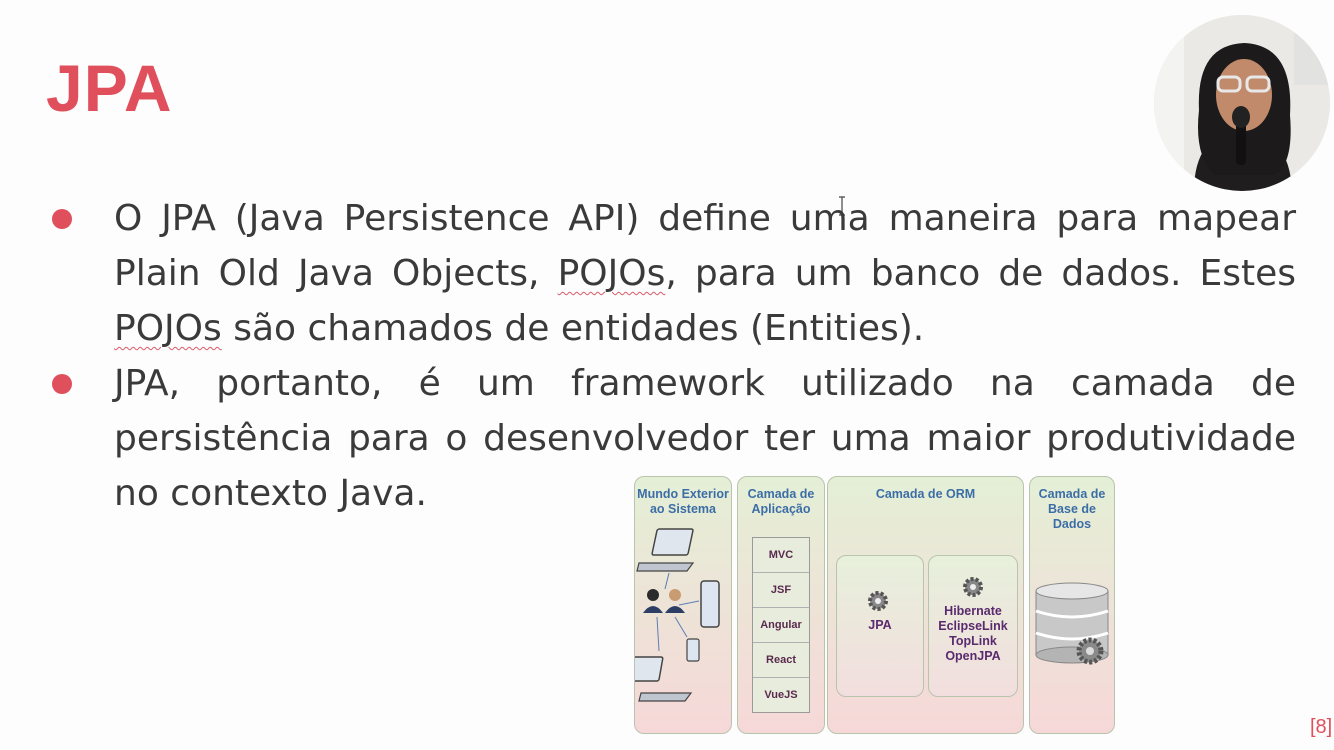  Describe the element at coordinates (781, 555) in the screenshot. I see `framework-item: MVC` at that location.